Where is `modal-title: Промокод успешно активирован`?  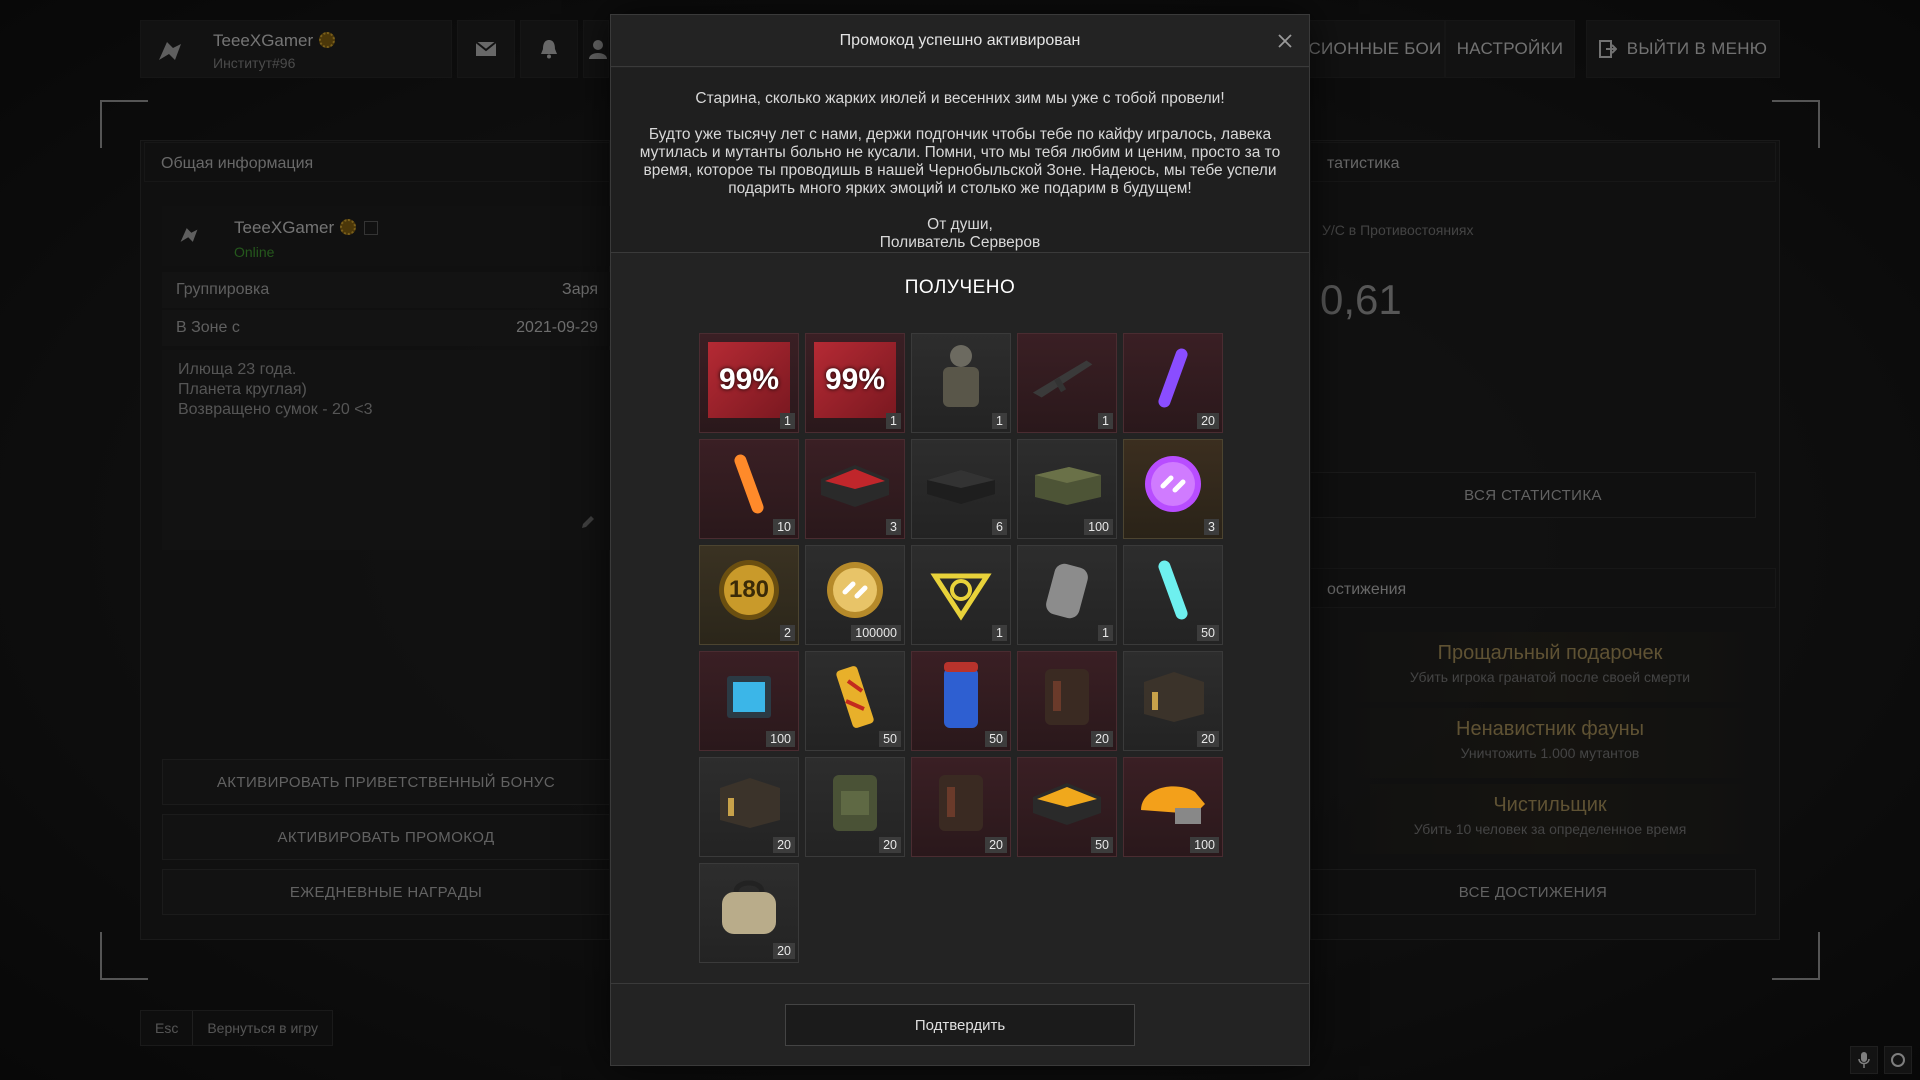
modal-title: Промокод успешно активирован is located at coordinates (960, 41).